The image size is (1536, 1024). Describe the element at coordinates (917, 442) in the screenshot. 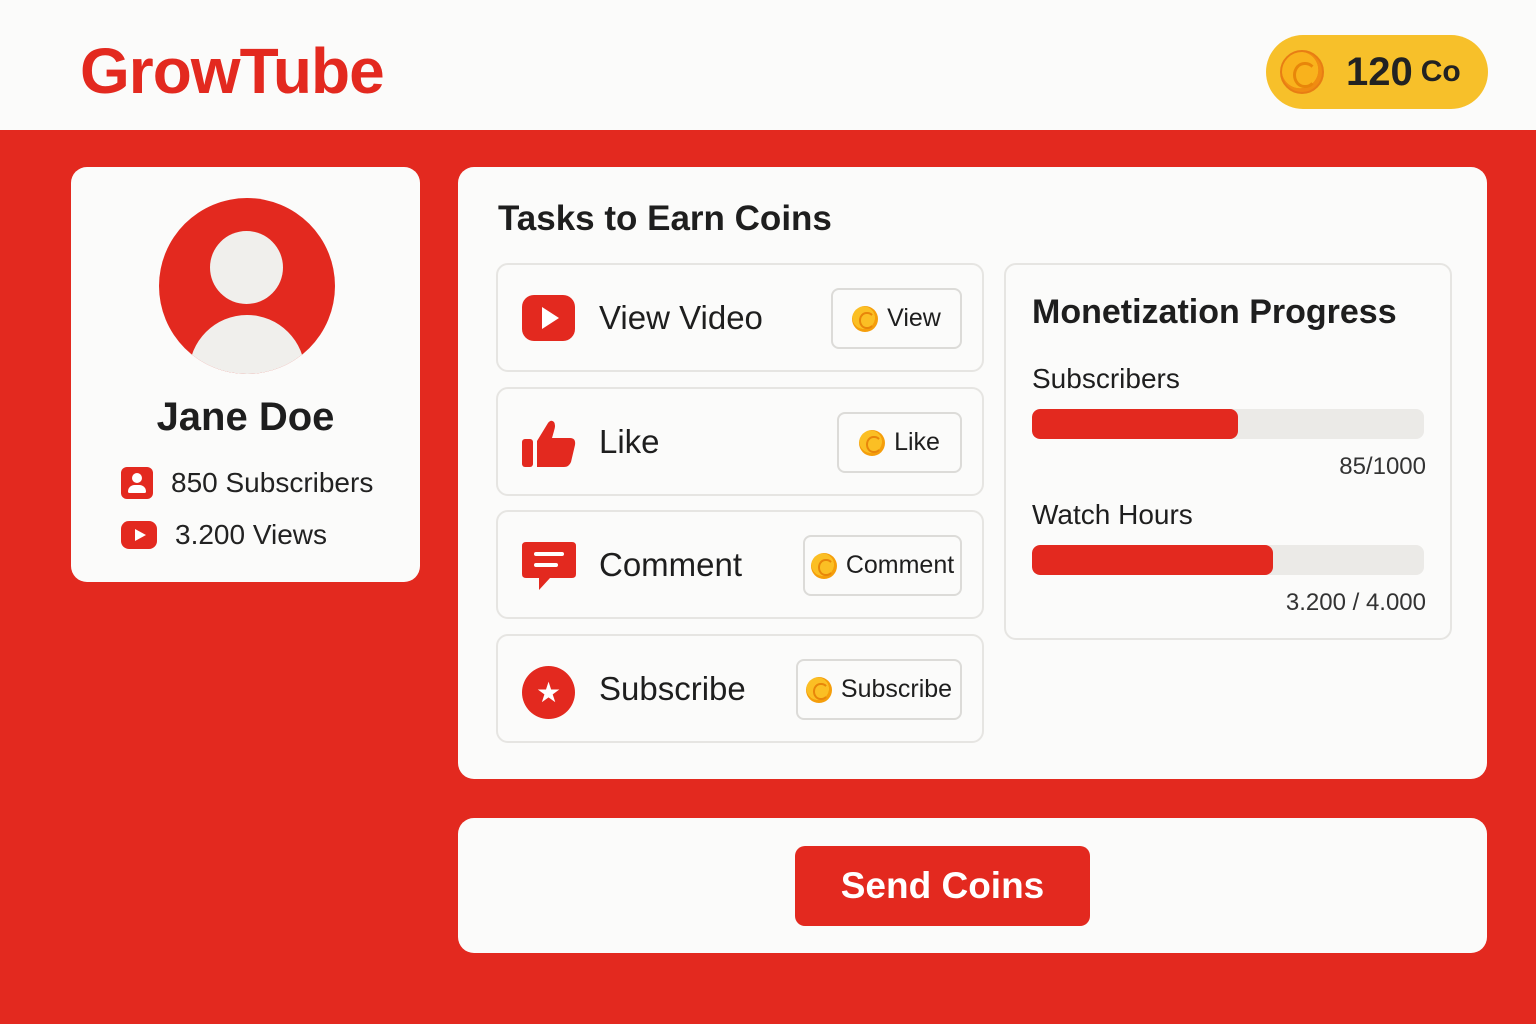

I see `like-button-label: Like` at that location.